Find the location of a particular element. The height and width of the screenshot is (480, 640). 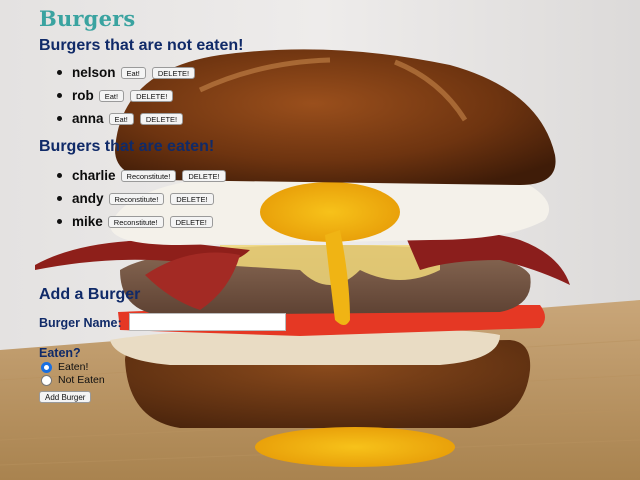

list-item: nelson Eat! DELETE! is located at coordinates (128, 72).